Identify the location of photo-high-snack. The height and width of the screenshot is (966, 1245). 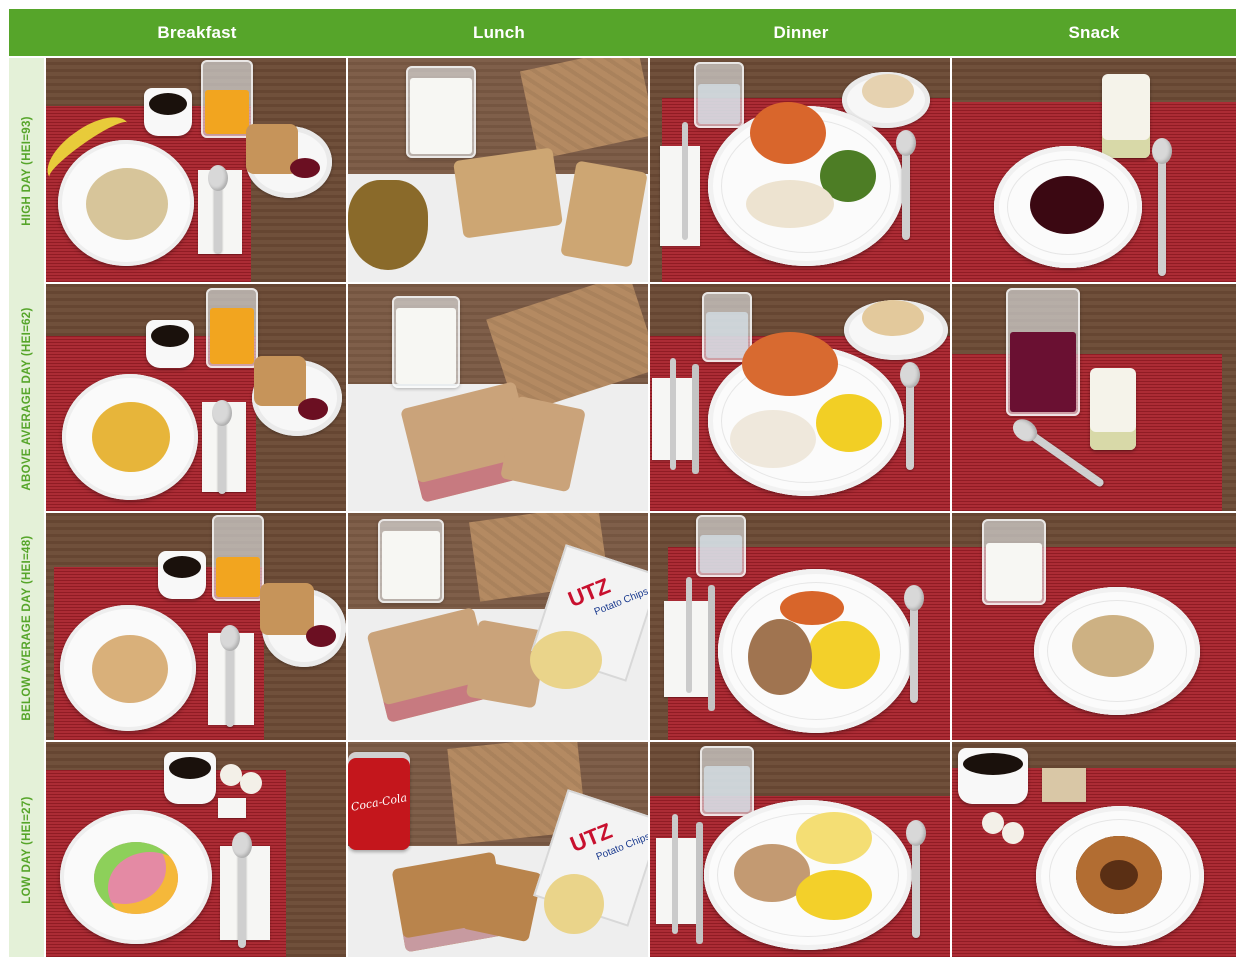
(1094, 170).